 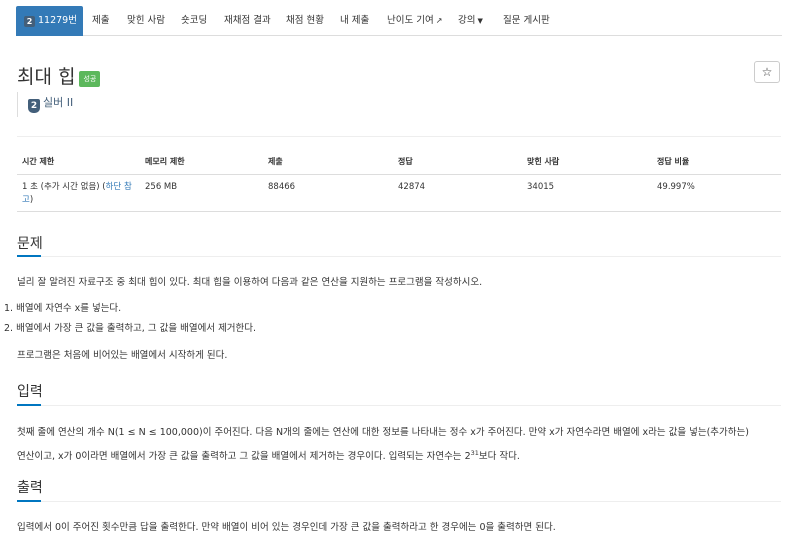 What do you see at coordinates (526, 20) in the screenshot?
I see `nav-tab-qna: 질문 게시판` at bounding box center [526, 20].